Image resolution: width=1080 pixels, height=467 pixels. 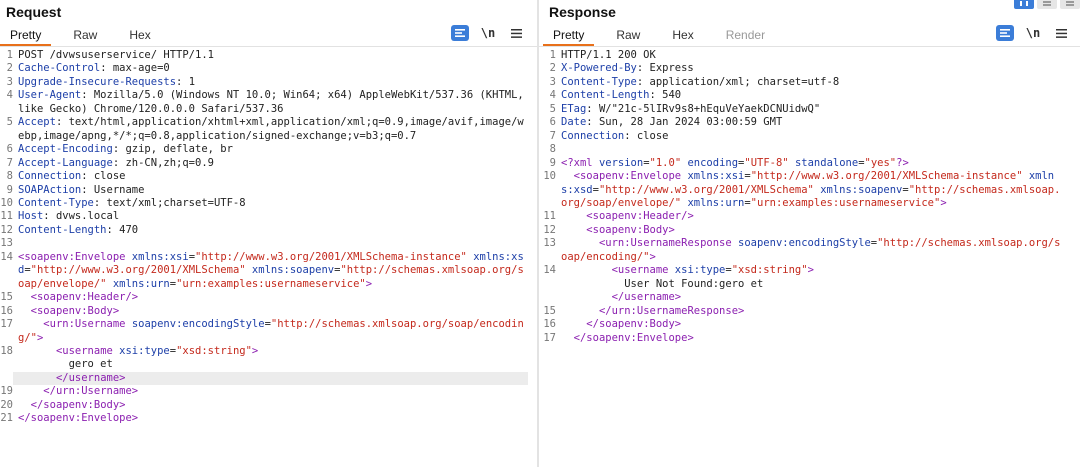 I want to click on split-vertical-icon, so click(x=1047, y=4).